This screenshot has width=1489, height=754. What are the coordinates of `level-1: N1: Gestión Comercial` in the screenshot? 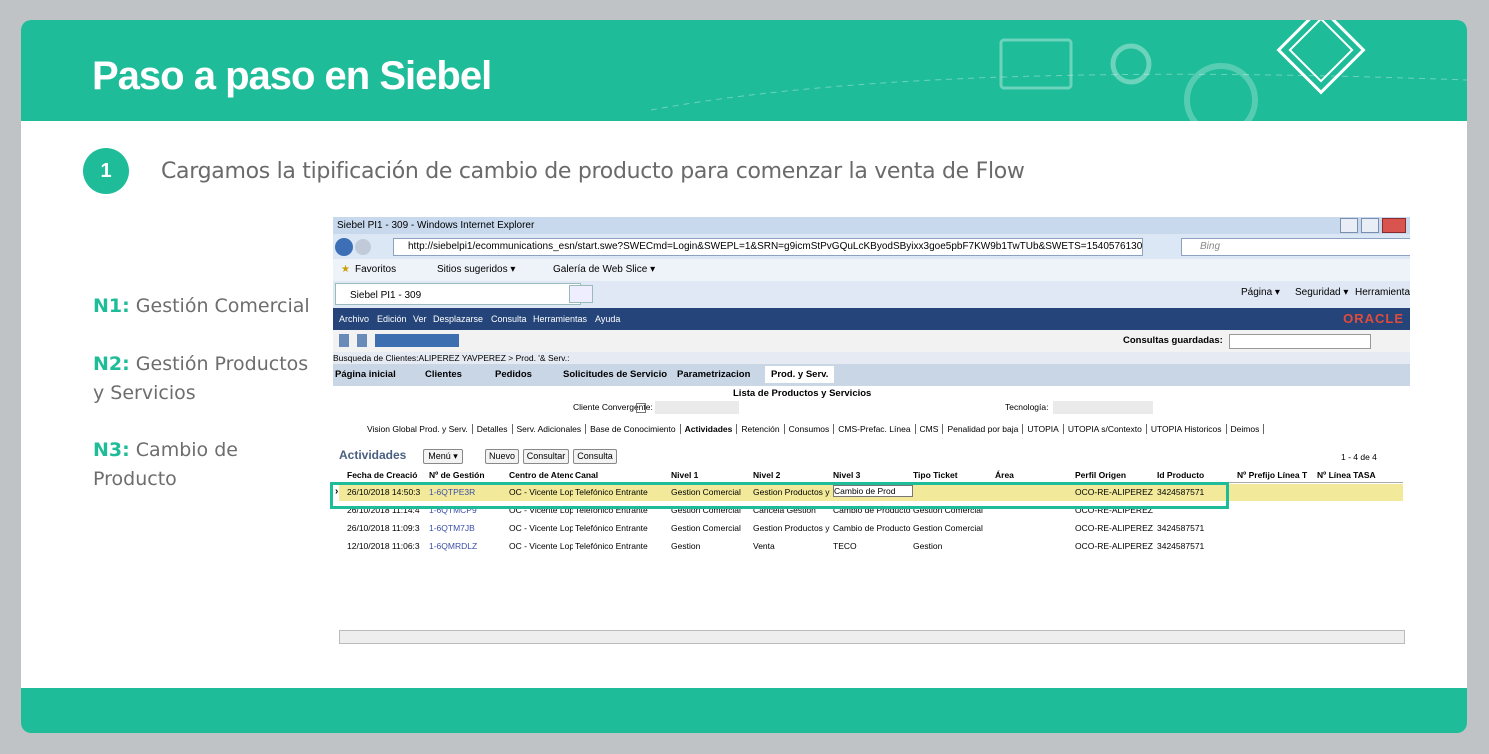 It's located at (208, 306).